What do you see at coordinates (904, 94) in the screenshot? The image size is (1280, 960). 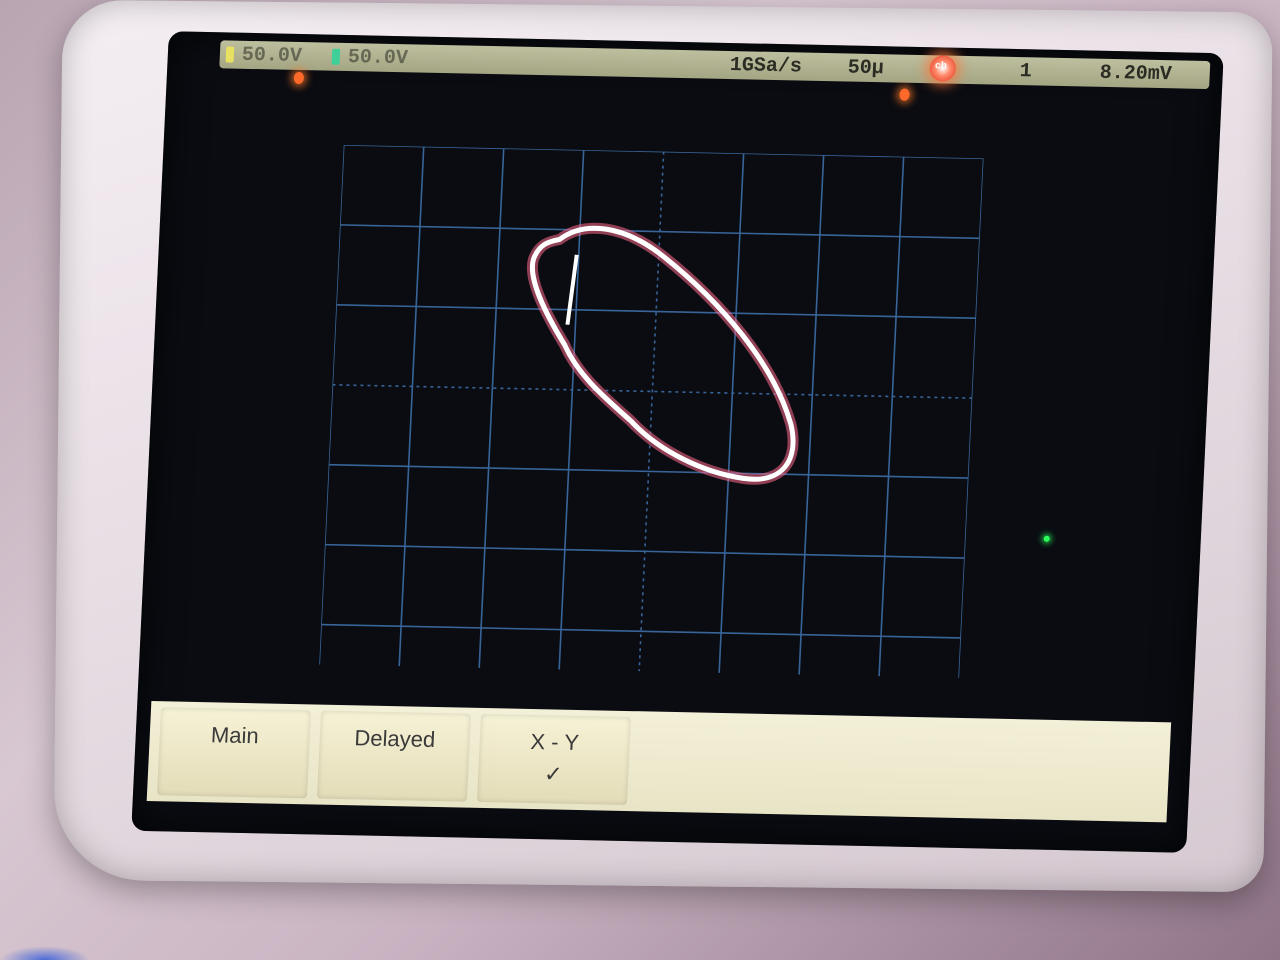 I see `trigger-level-marker-icon` at bounding box center [904, 94].